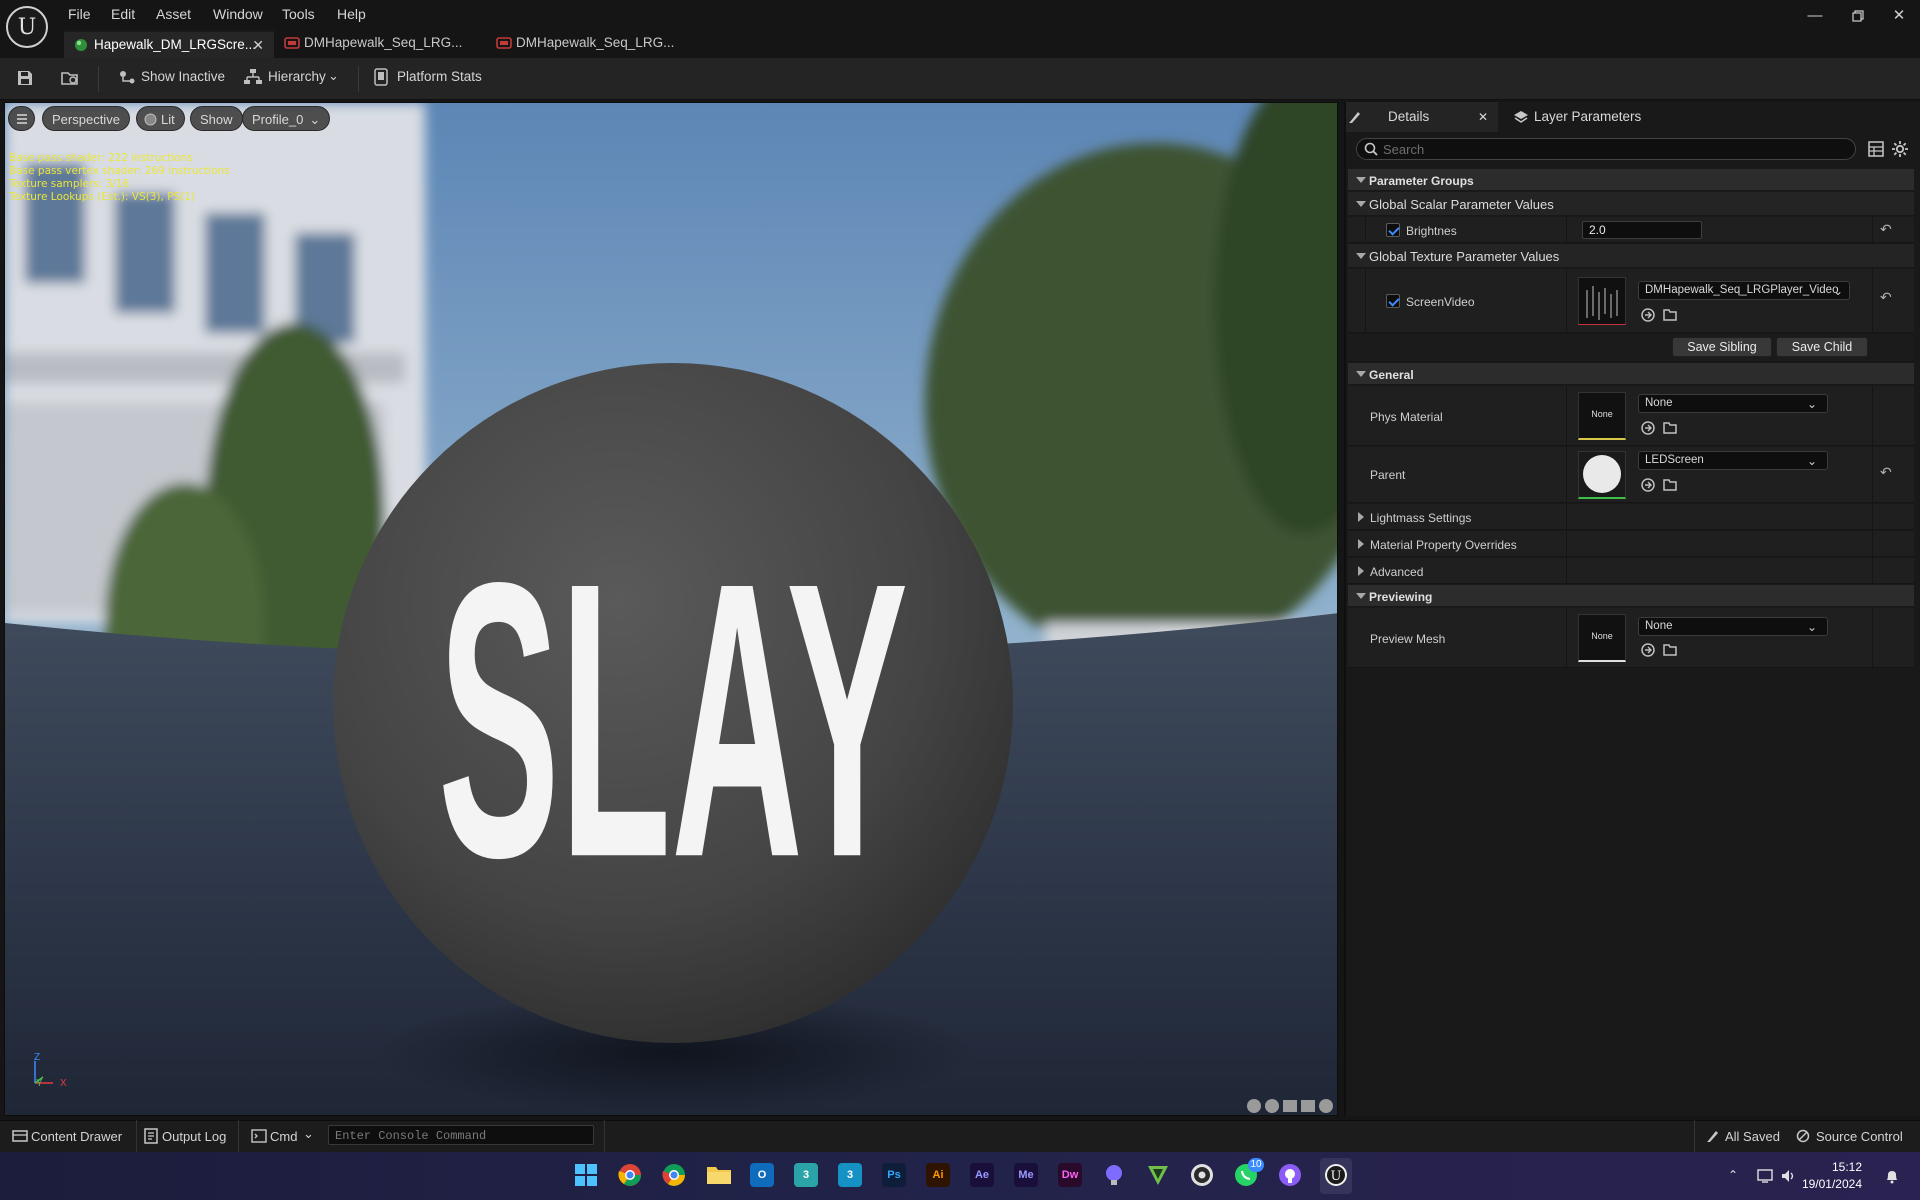  Describe the element at coordinates (1336, 1175) in the screenshot. I see `unreal-taskbar-icon: U` at that location.